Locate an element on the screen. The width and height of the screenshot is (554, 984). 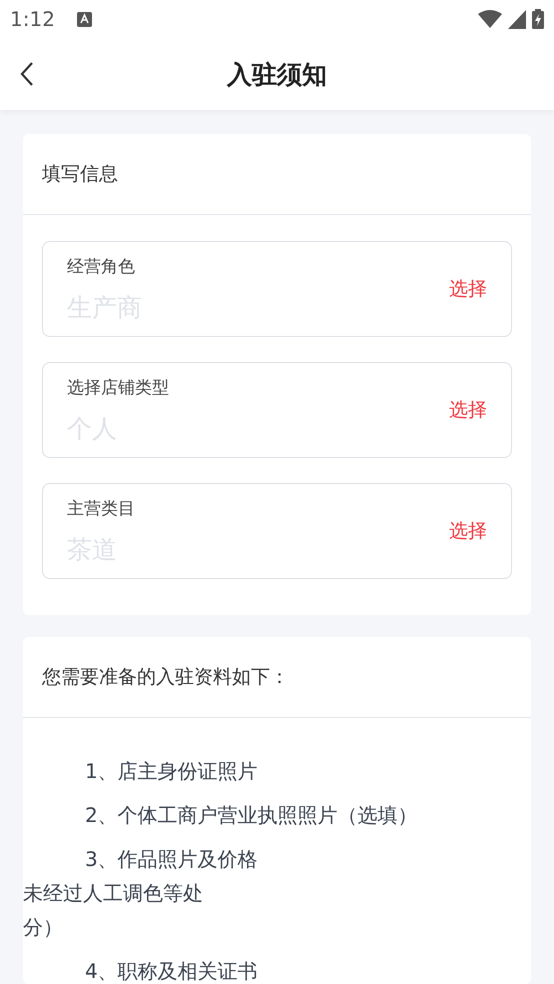
page-title: 入驻须知 is located at coordinates (277, 74).